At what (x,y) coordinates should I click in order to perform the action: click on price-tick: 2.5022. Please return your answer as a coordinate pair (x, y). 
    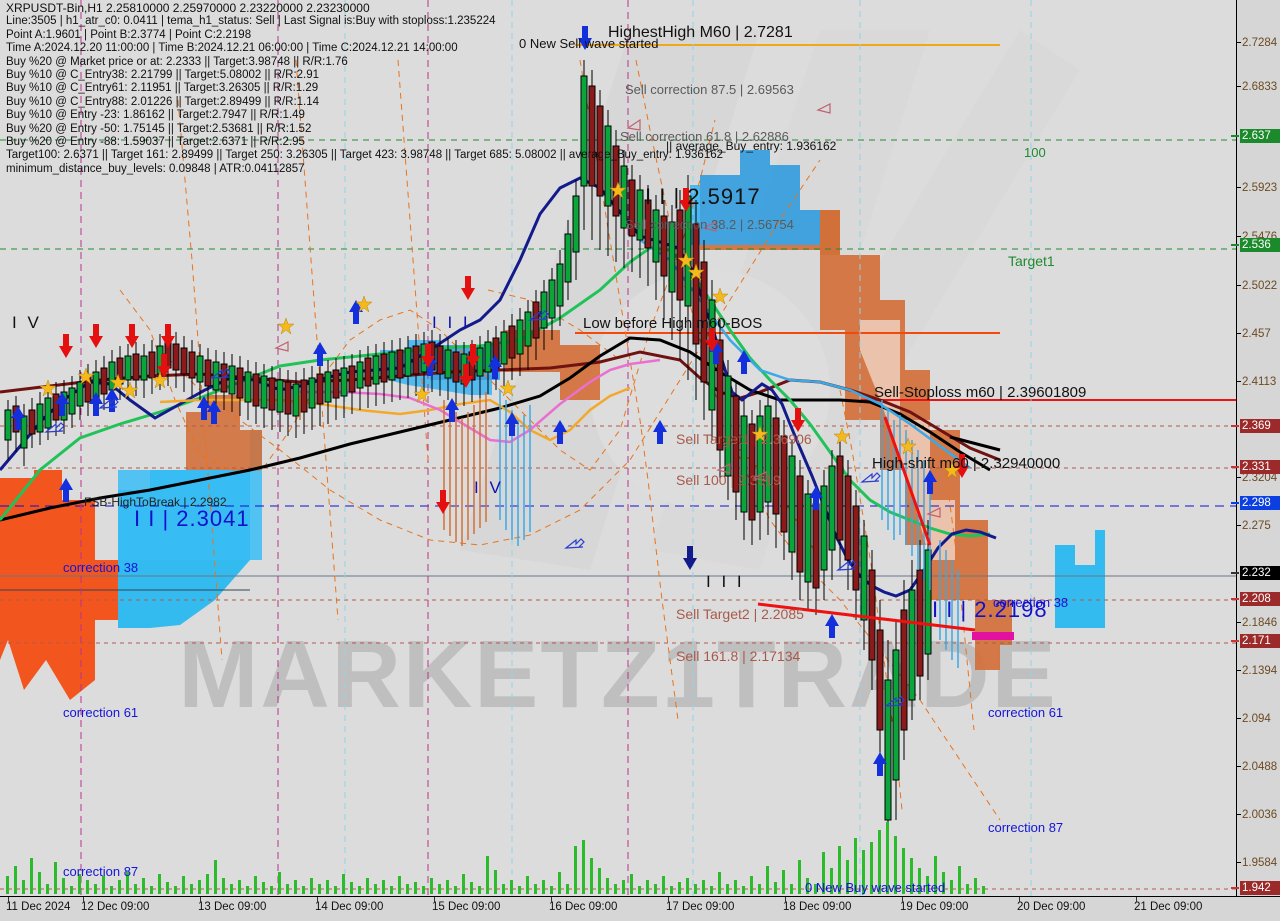
    Looking at the image, I should click on (1258, 287).